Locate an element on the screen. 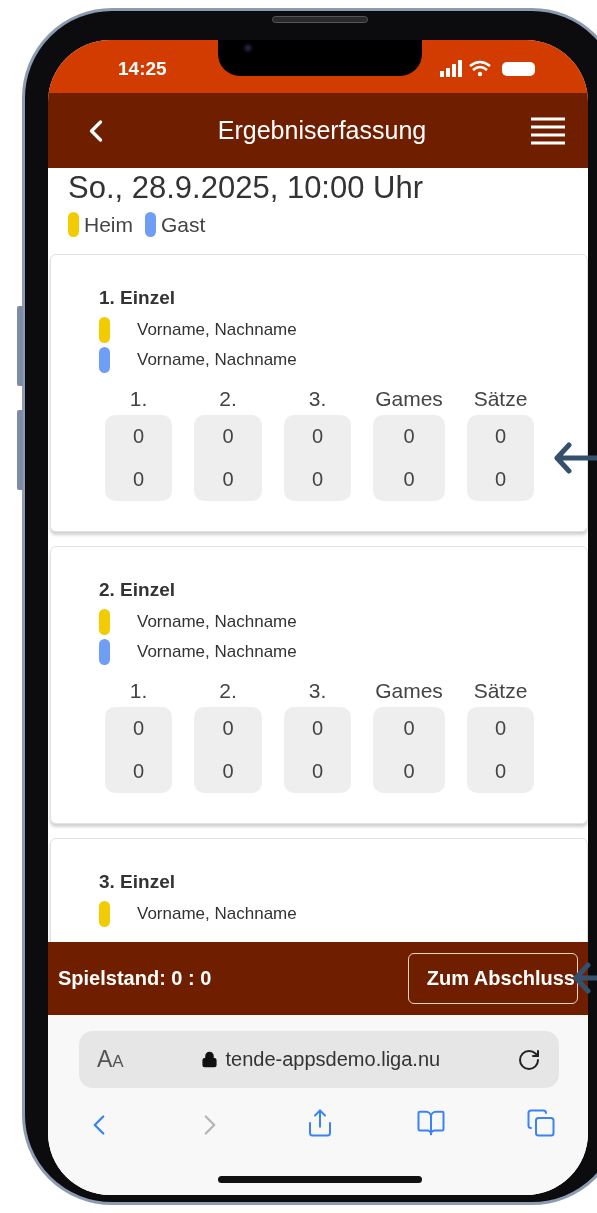 This screenshot has width=597, height=1213. status-time: 14:25 is located at coordinates (142, 68).